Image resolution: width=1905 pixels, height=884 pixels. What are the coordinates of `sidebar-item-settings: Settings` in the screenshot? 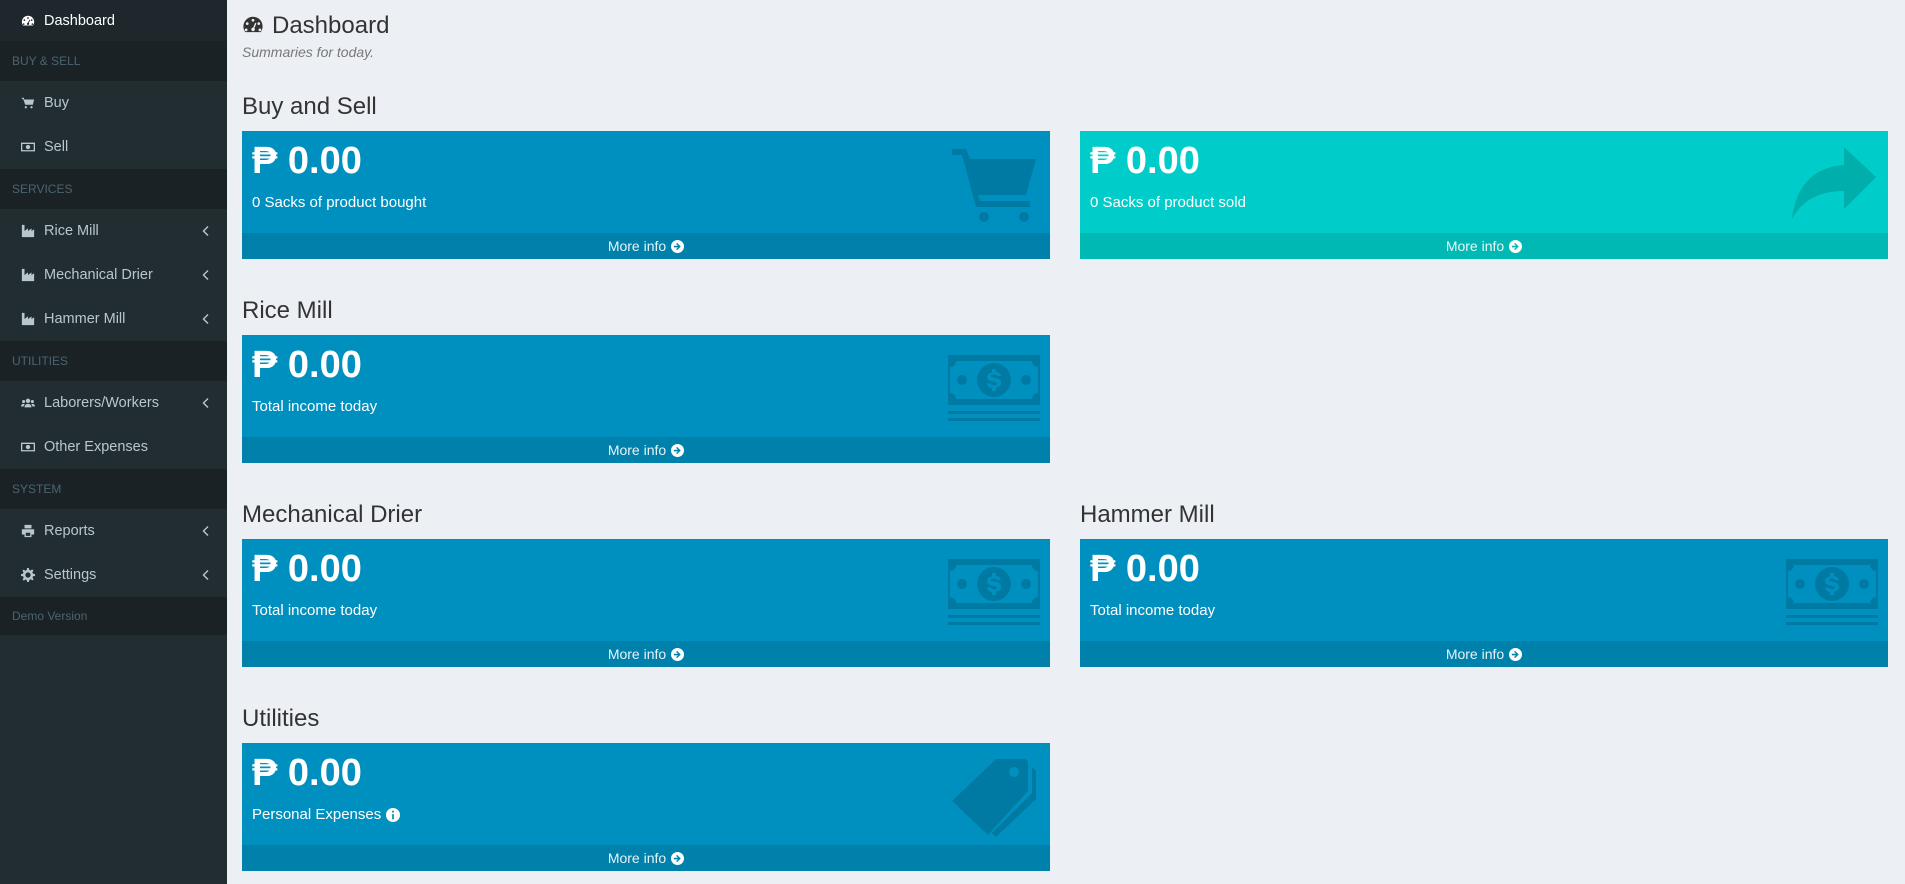 It's located at (113, 575).